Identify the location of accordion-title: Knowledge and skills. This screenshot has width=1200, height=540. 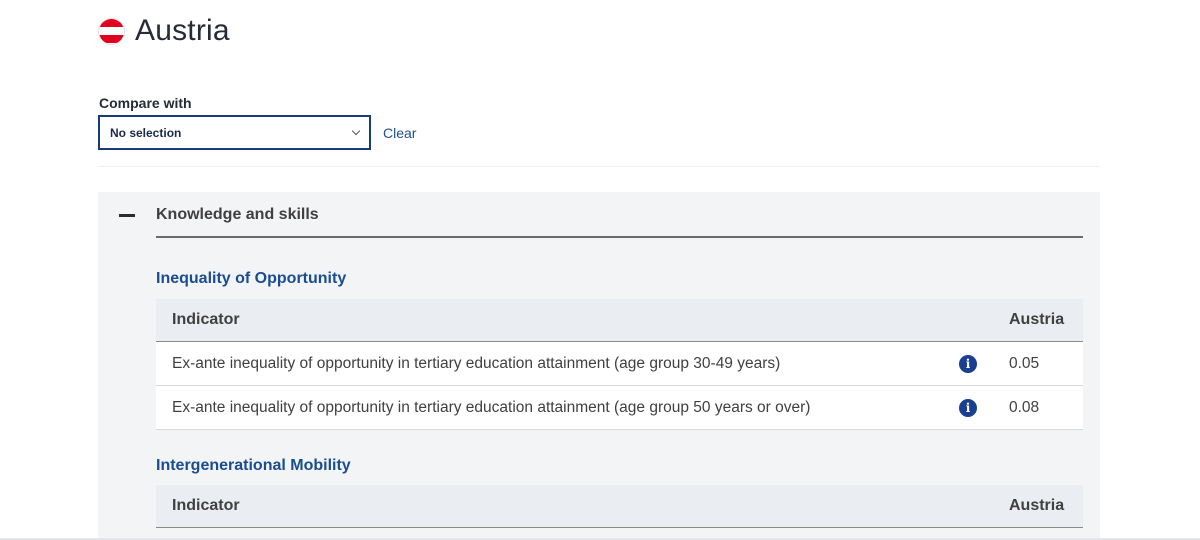
(237, 214).